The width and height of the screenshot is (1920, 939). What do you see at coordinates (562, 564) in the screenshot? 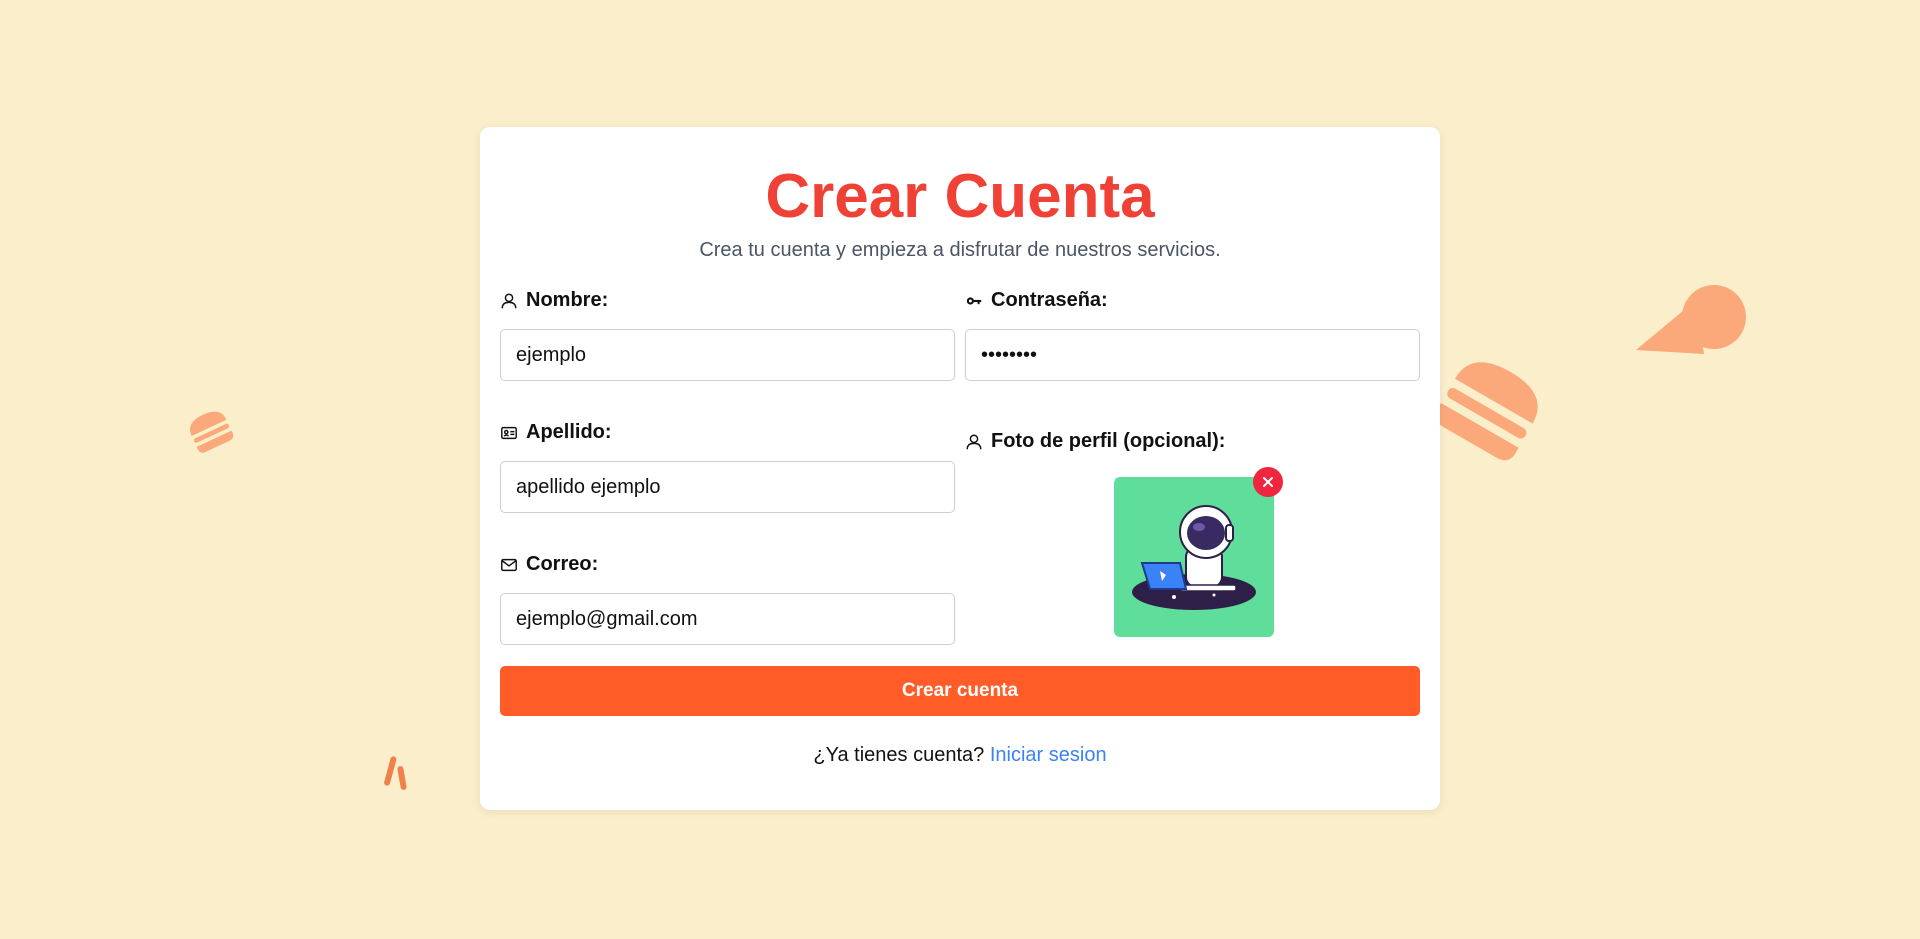
I see `correo-label-text: Correo:` at bounding box center [562, 564].